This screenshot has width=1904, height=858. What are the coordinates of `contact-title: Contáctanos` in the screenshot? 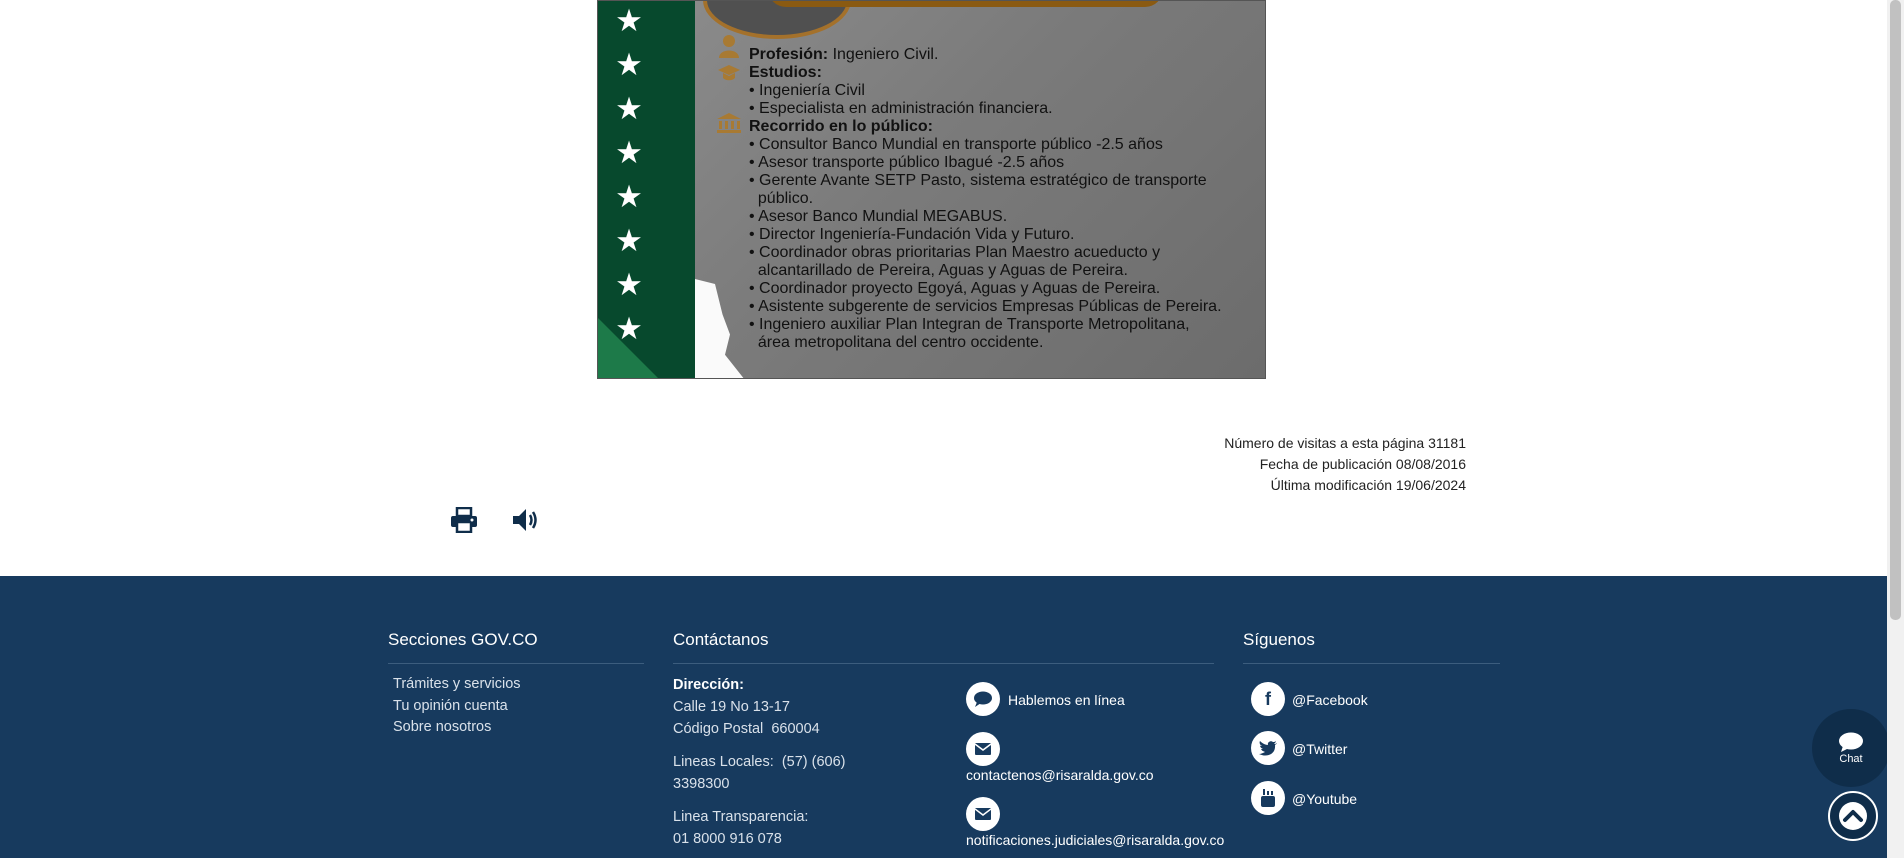 It's located at (721, 639).